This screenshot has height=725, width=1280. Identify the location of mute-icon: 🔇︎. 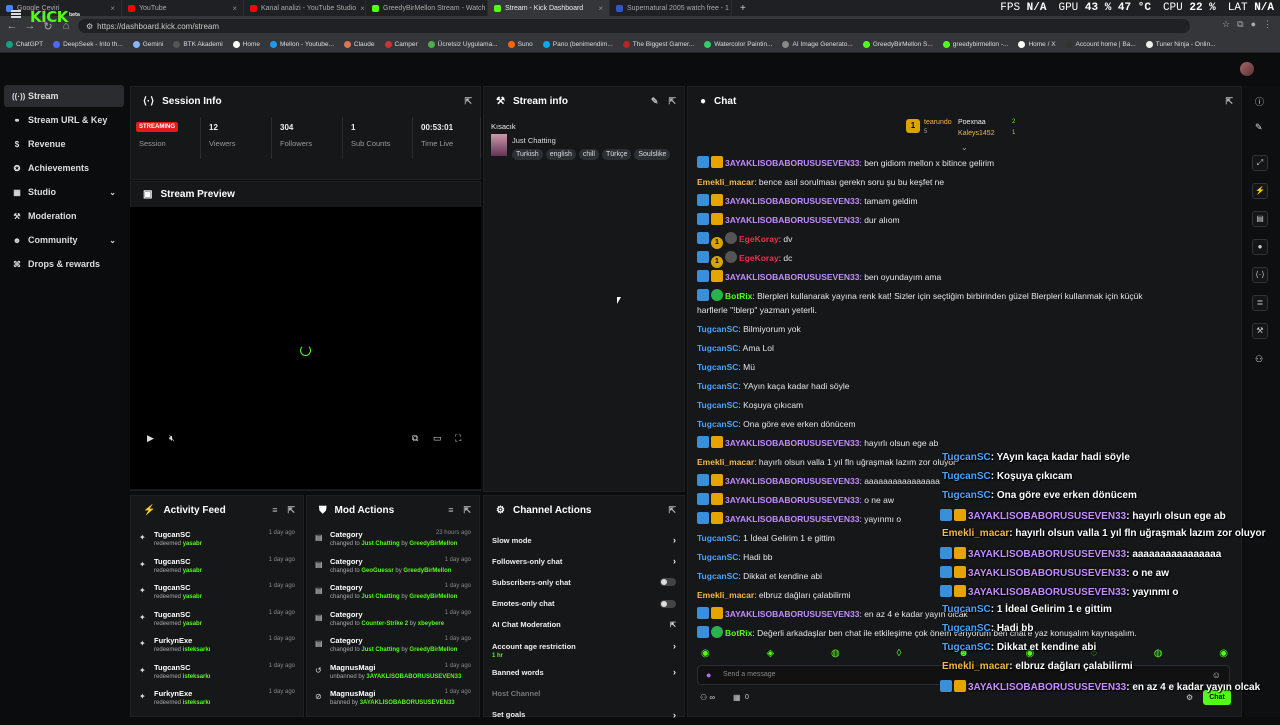
(172, 438).